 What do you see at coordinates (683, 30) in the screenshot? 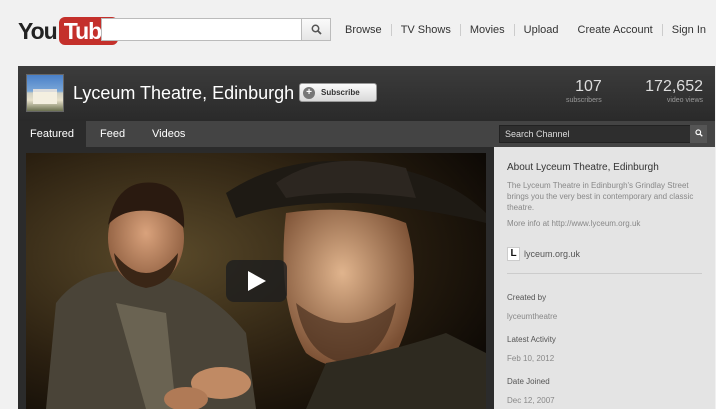
I see `sign-in-link: Sign In` at bounding box center [683, 30].